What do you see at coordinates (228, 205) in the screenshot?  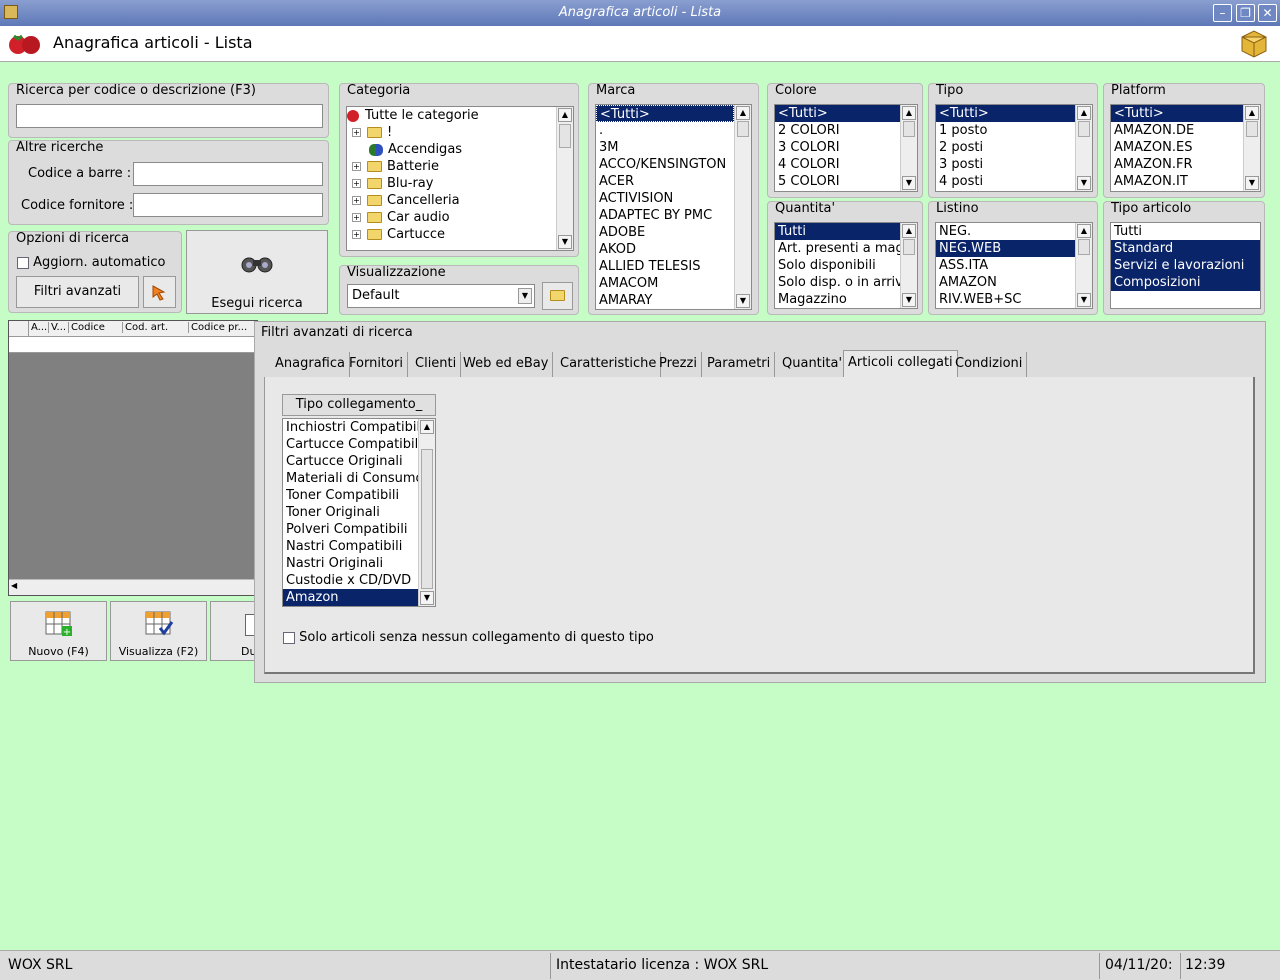 I see `supplier-code-input` at bounding box center [228, 205].